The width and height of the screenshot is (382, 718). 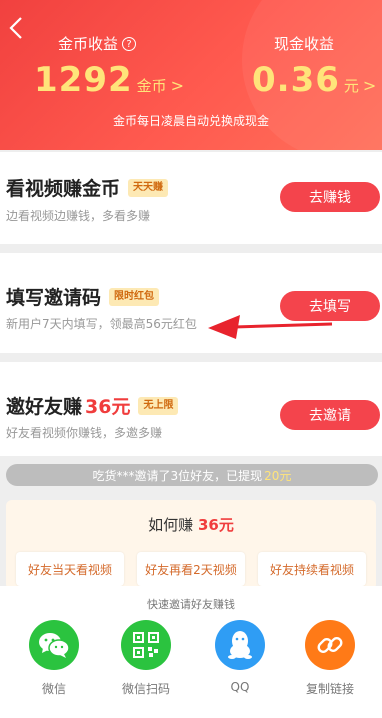 I want to click on earn-button: 去赚钱, so click(x=330, y=197).